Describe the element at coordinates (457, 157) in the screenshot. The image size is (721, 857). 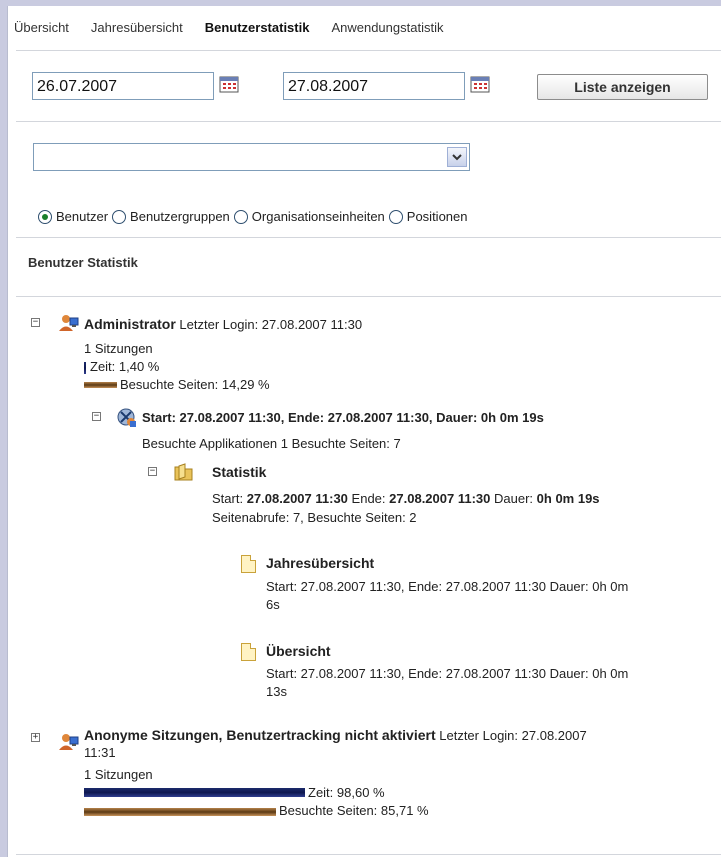
I see `chevron-down-icon` at that location.